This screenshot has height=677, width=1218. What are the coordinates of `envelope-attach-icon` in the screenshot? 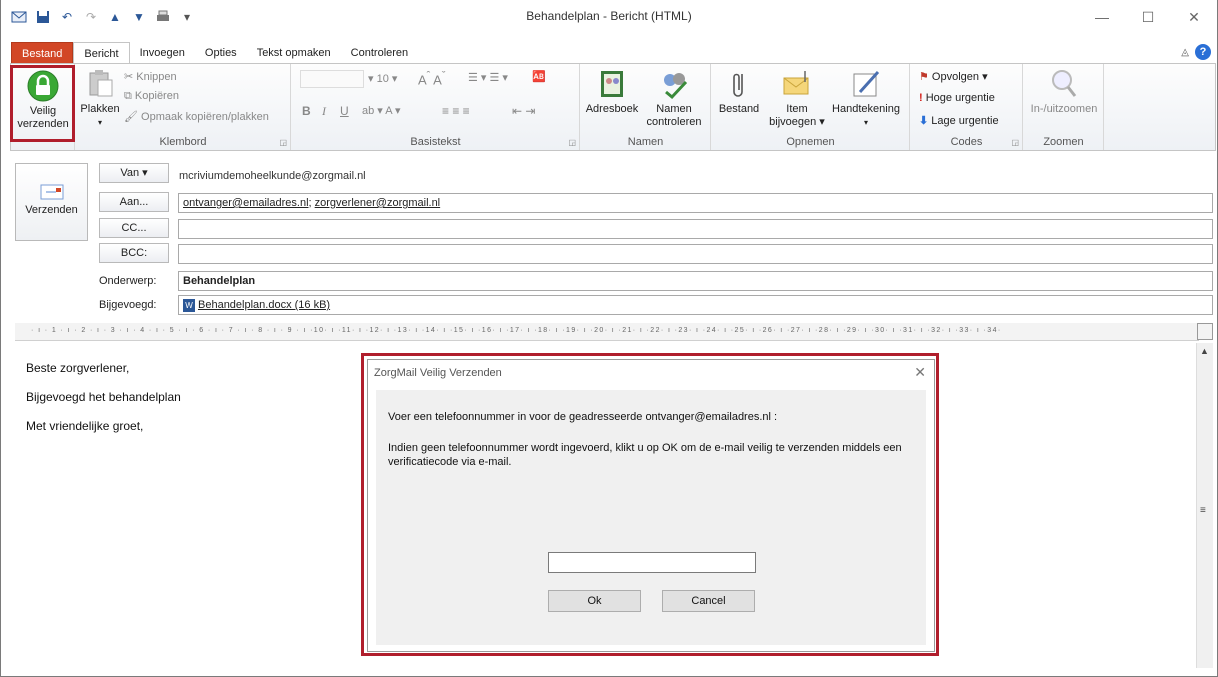 It's located at (797, 84).